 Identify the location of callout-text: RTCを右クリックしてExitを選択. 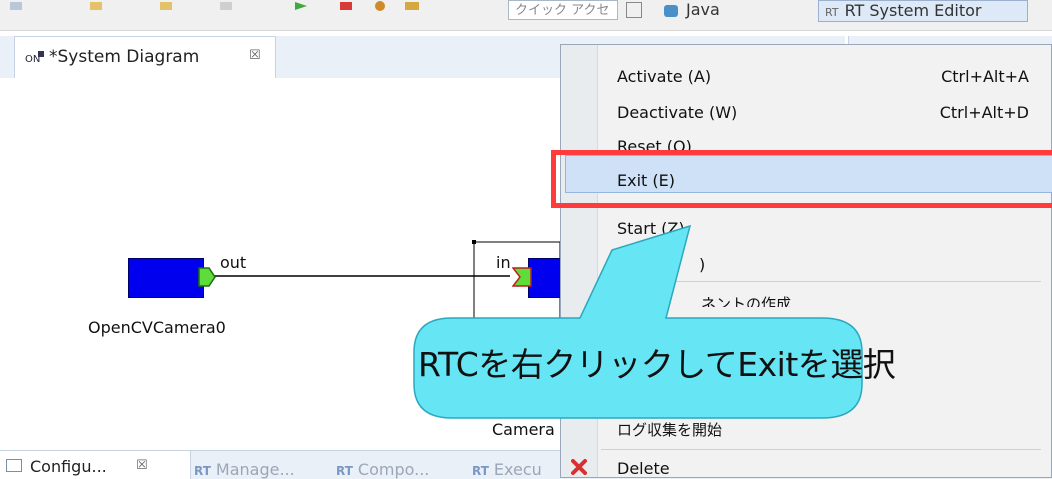
(657, 364).